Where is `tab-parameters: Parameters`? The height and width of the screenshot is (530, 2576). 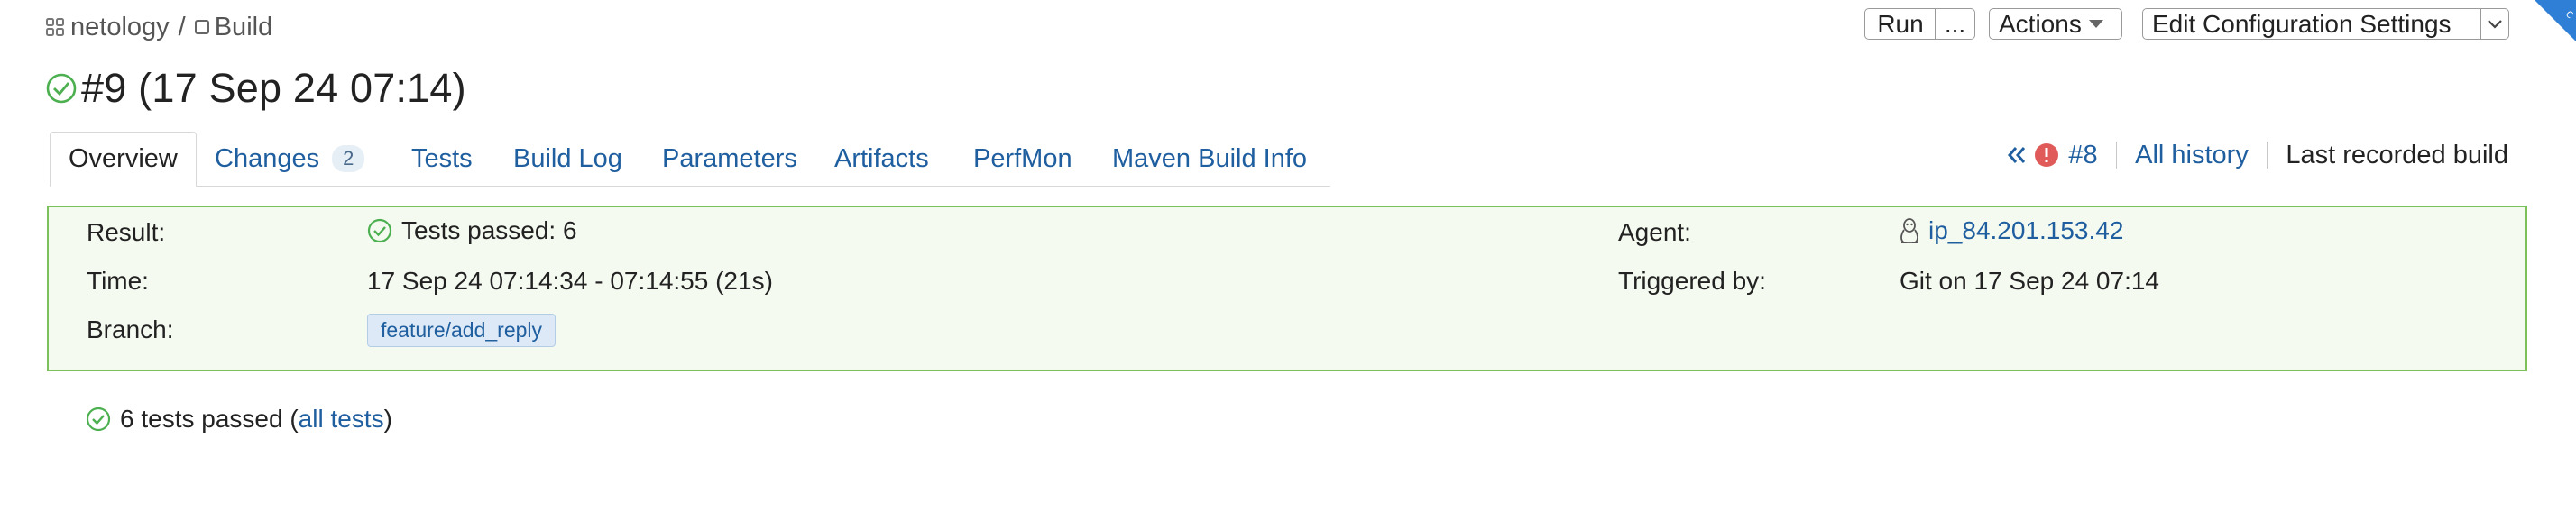 tab-parameters: Parameters is located at coordinates (730, 159).